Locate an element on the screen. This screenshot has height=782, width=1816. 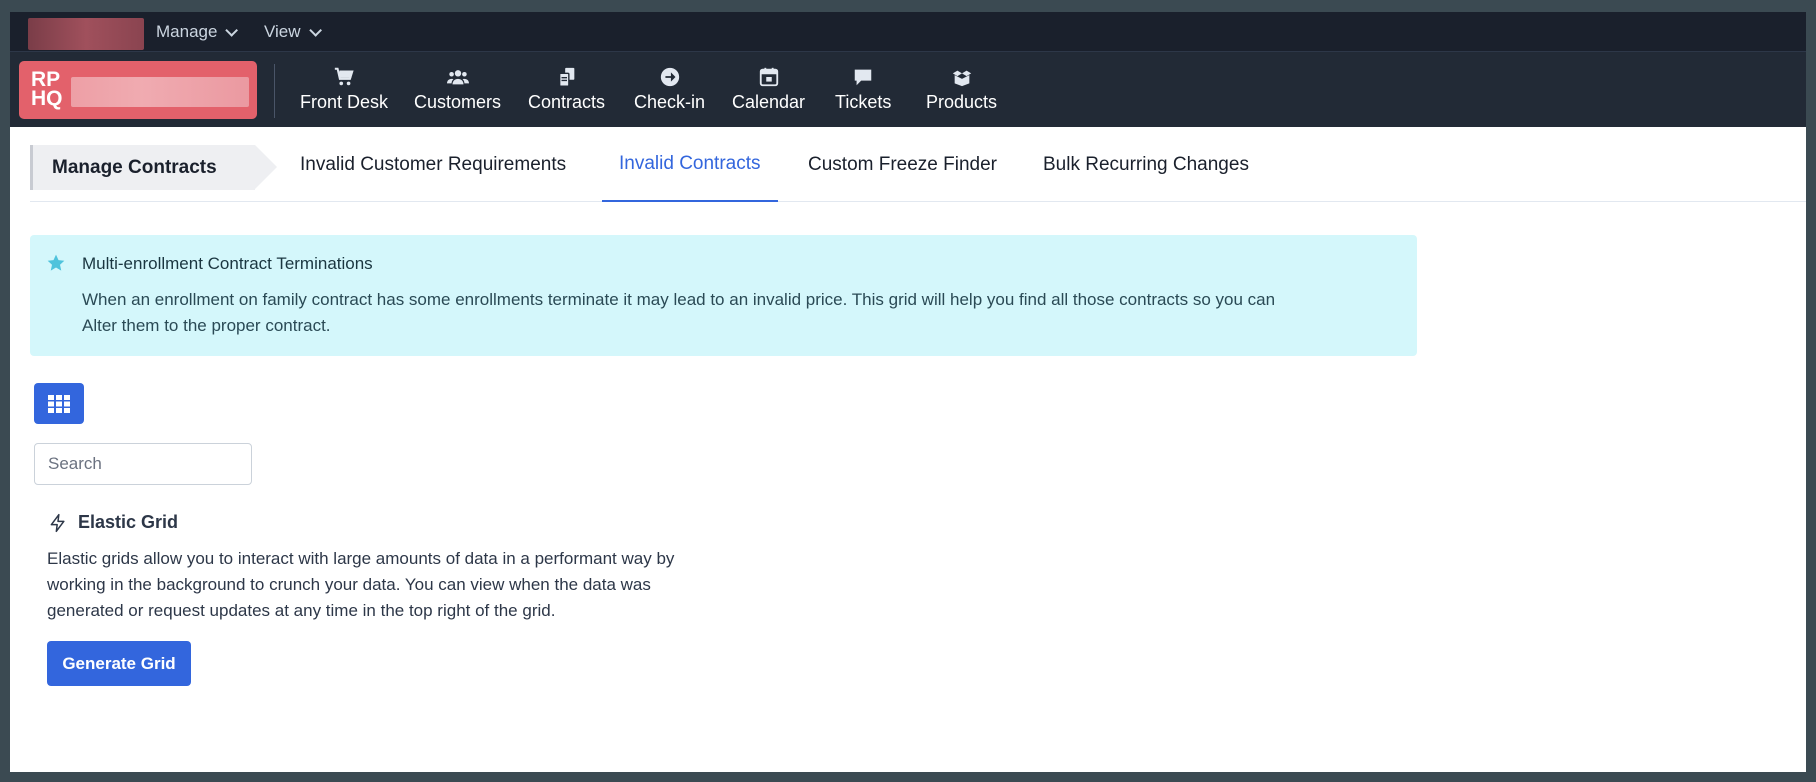
logo-text: RP HQ is located at coordinates (47, 89).